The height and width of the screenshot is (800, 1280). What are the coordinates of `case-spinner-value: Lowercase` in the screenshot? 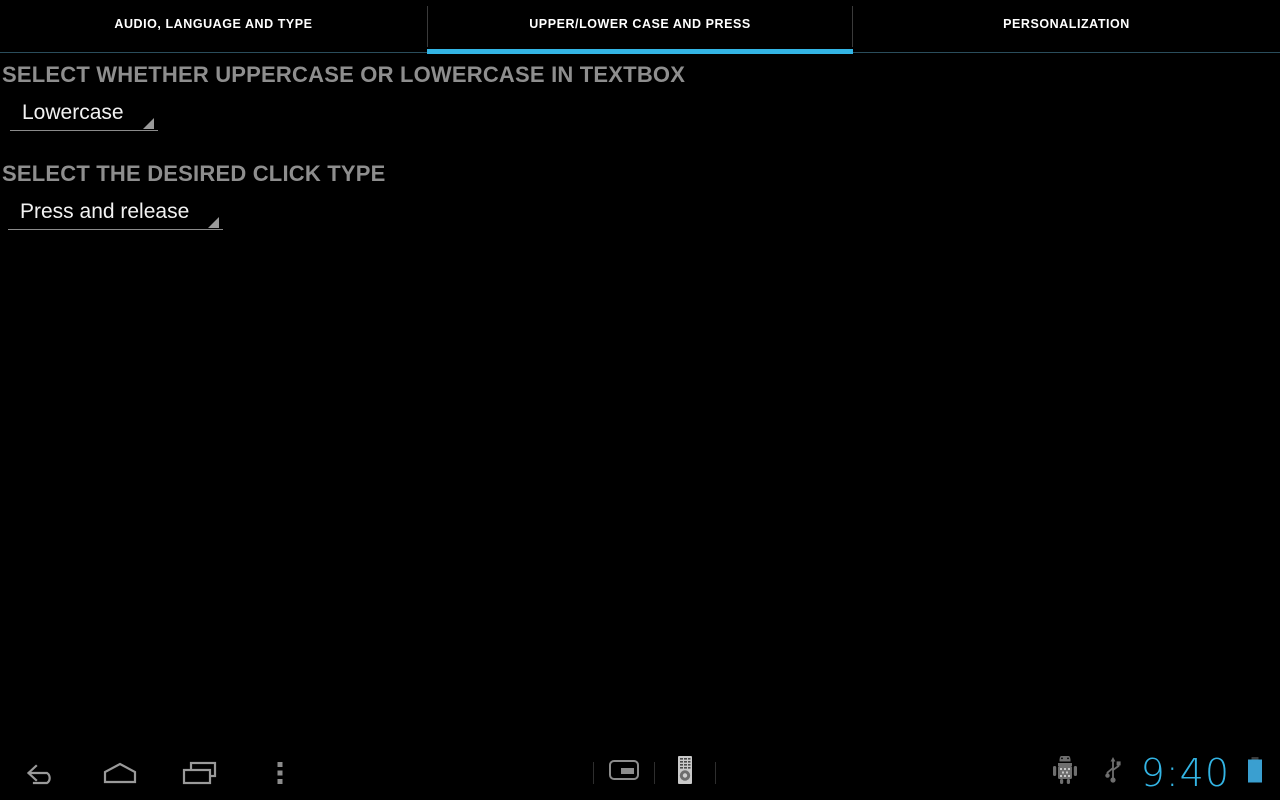 It's located at (73, 112).